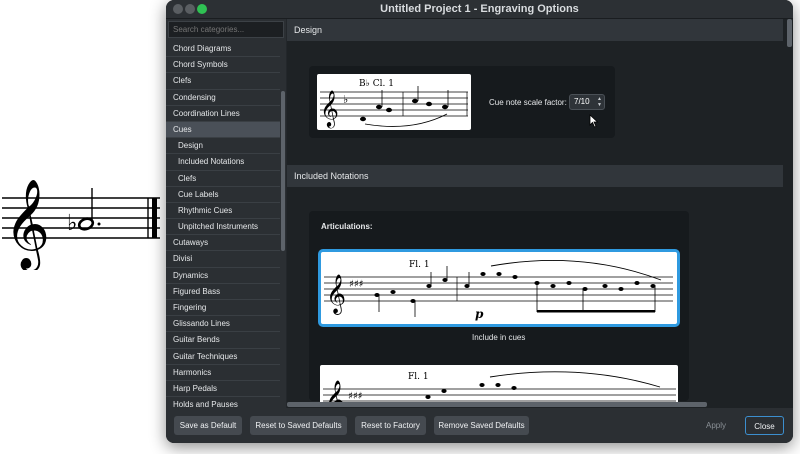  Describe the element at coordinates (223, 162) in the screenshot. I see `sidebar-subitem-included-notations: Included Notations` at that location.